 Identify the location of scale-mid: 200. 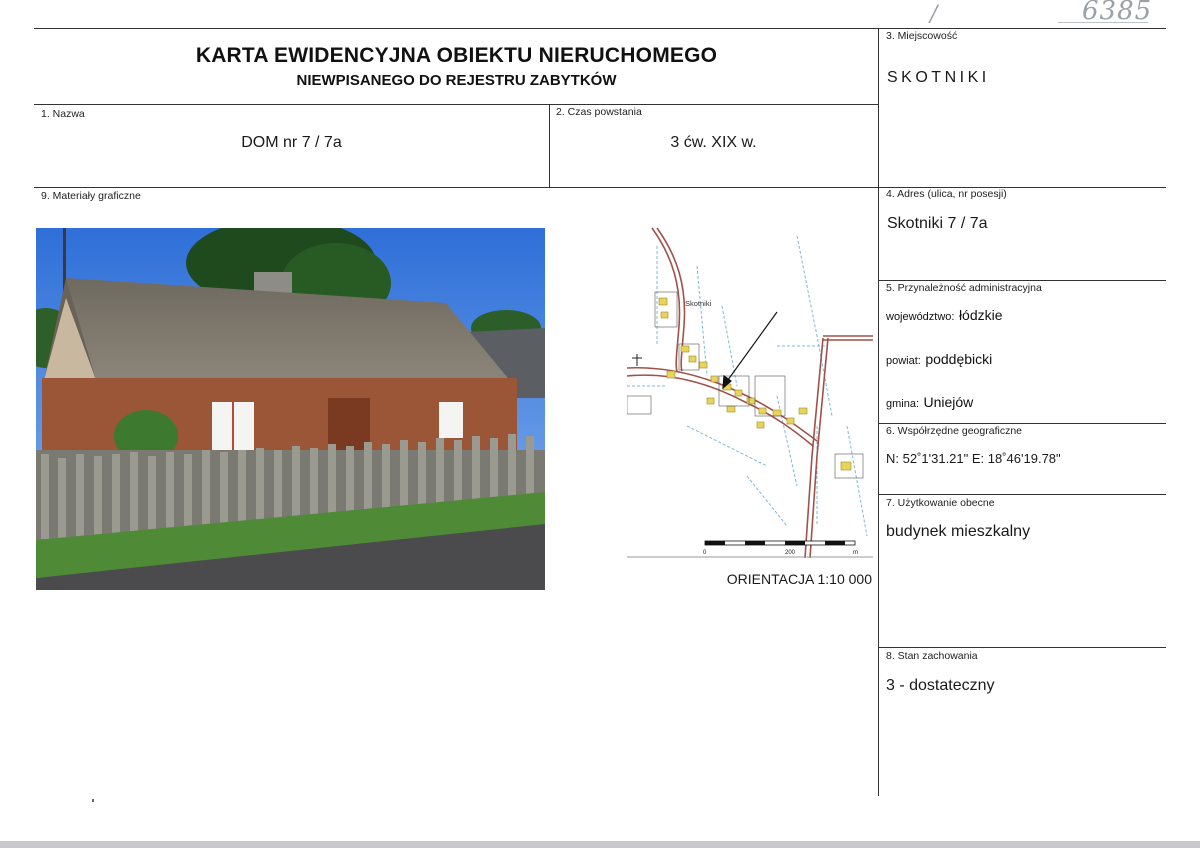
(790, 553).